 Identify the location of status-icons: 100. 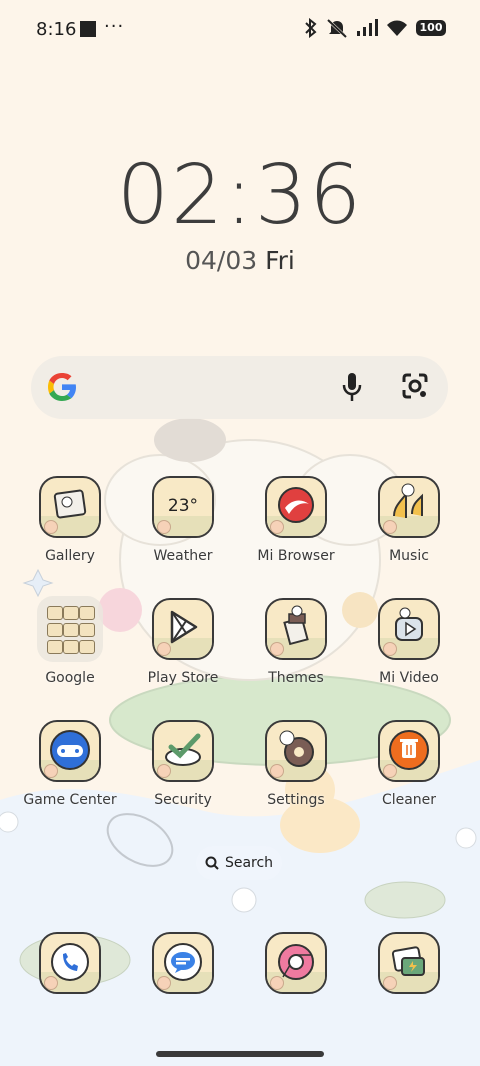
(375, 28).